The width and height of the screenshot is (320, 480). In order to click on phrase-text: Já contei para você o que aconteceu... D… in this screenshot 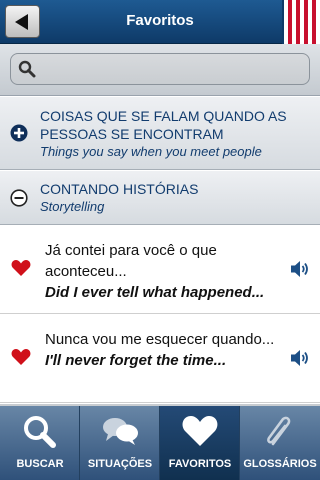, I will do `click(162, 271)`.